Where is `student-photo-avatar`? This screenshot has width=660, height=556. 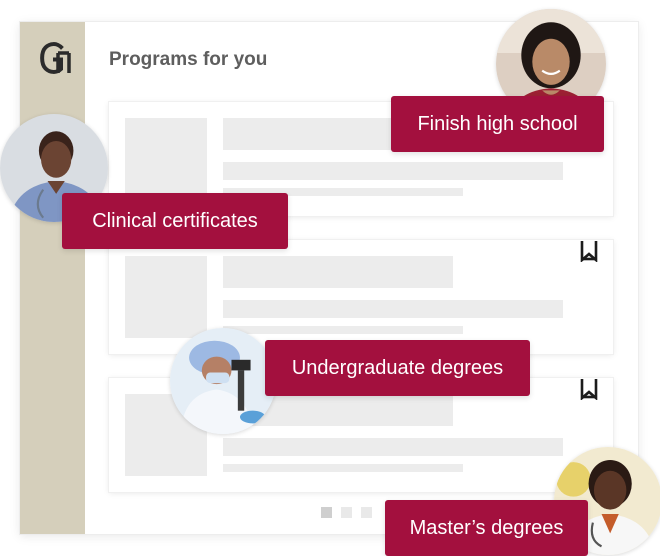 student-photo-avatar is located at coordinates (223, 381).